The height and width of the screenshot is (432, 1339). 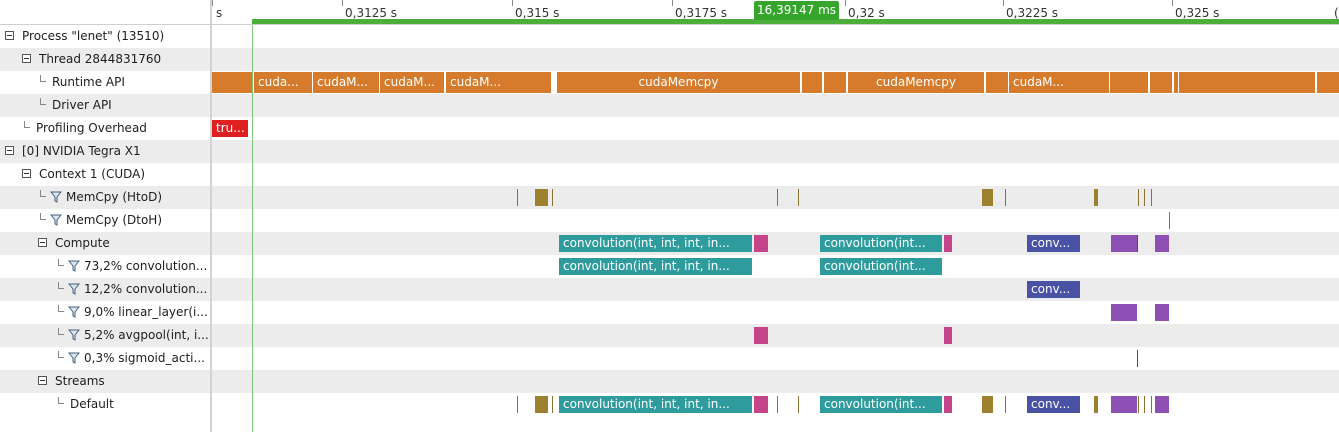 I want to click on tree-row: Compute, so click(x=105, y=243).